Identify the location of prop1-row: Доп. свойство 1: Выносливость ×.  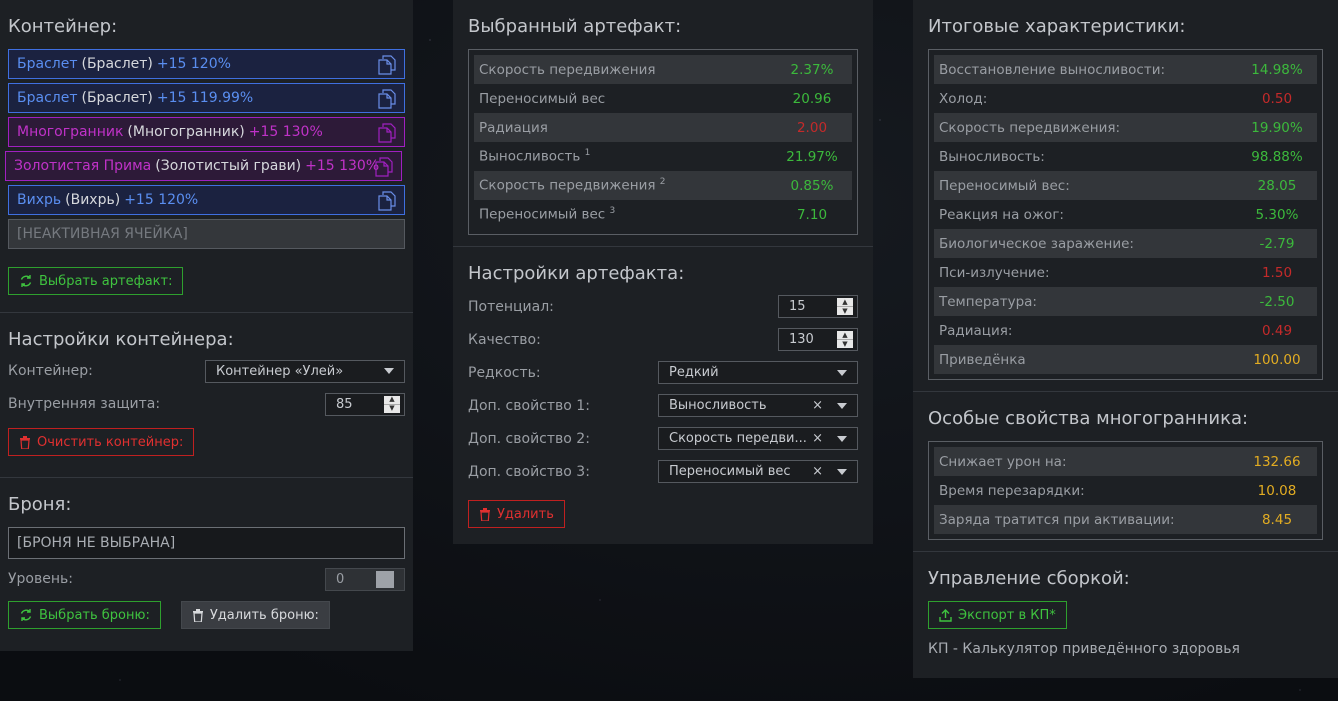
(663, 405).